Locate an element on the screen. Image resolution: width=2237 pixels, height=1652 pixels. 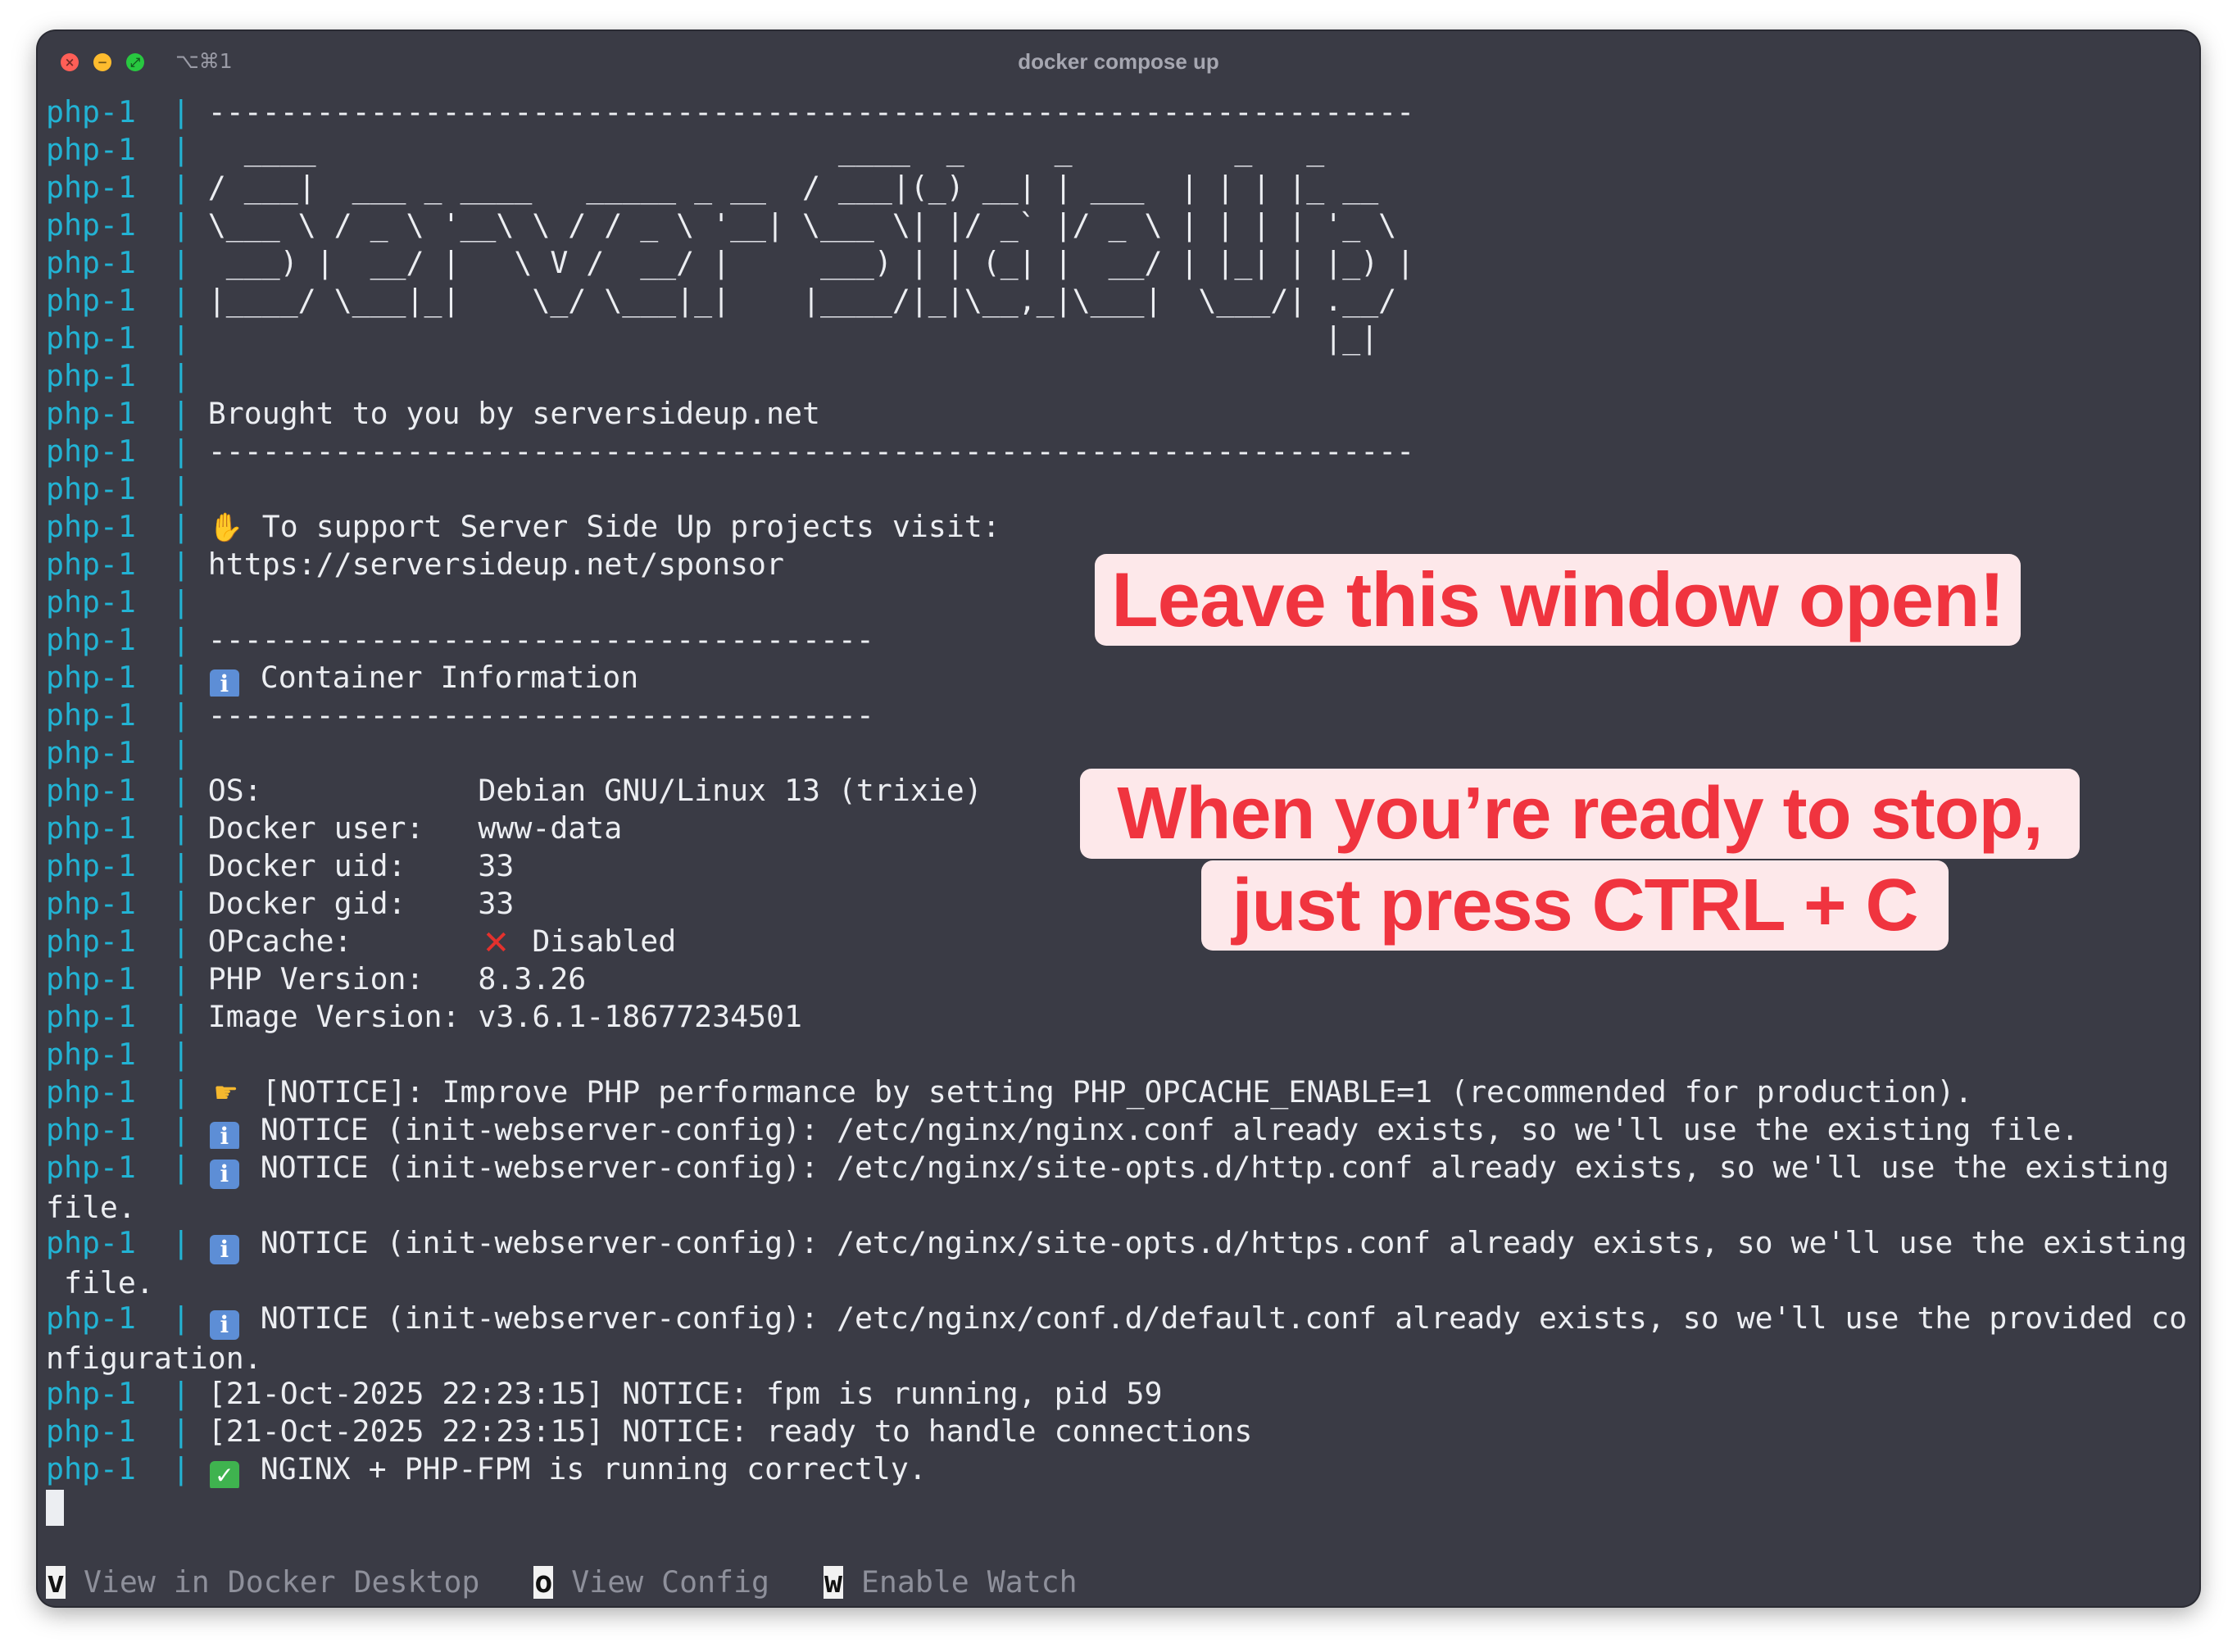
log-text: https://serversideup.net/sponsor is located at coordinates (495, 564).